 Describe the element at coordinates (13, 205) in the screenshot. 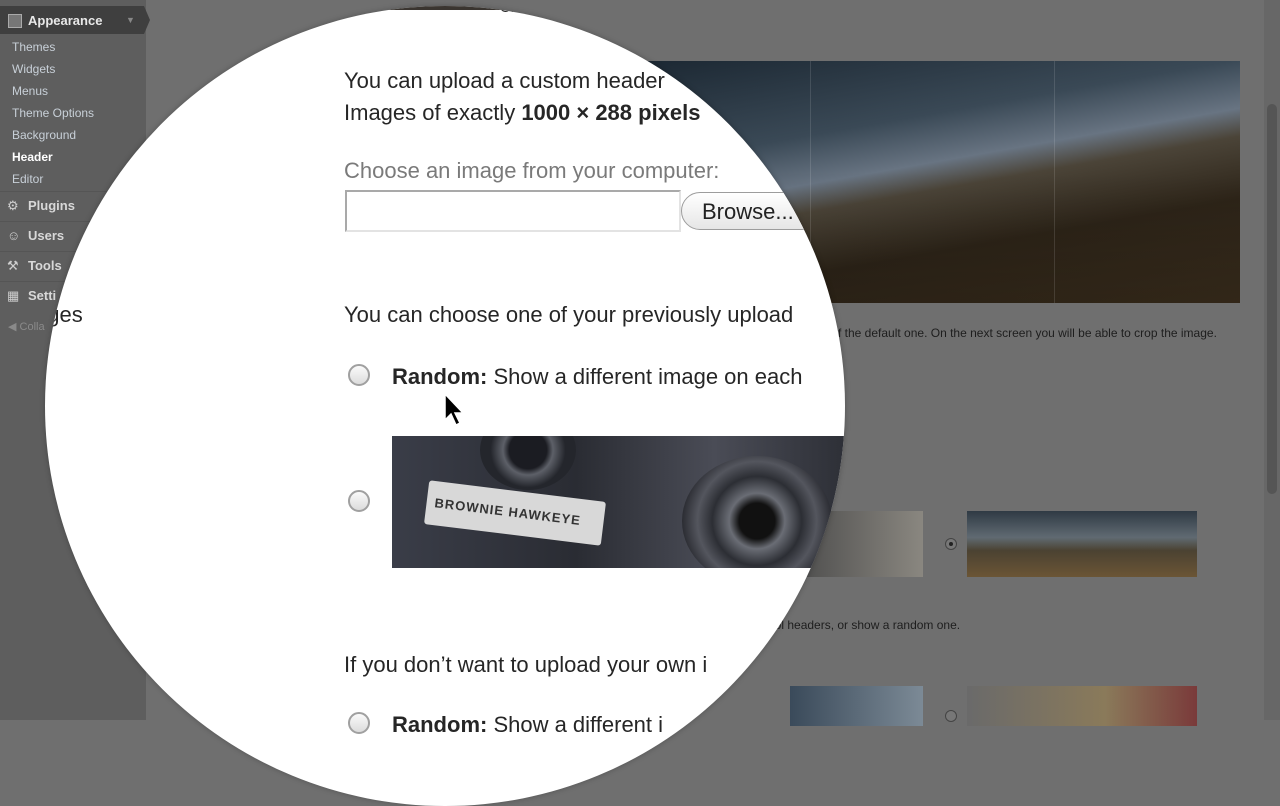

I see `plug-icon: ⚙` at that location.